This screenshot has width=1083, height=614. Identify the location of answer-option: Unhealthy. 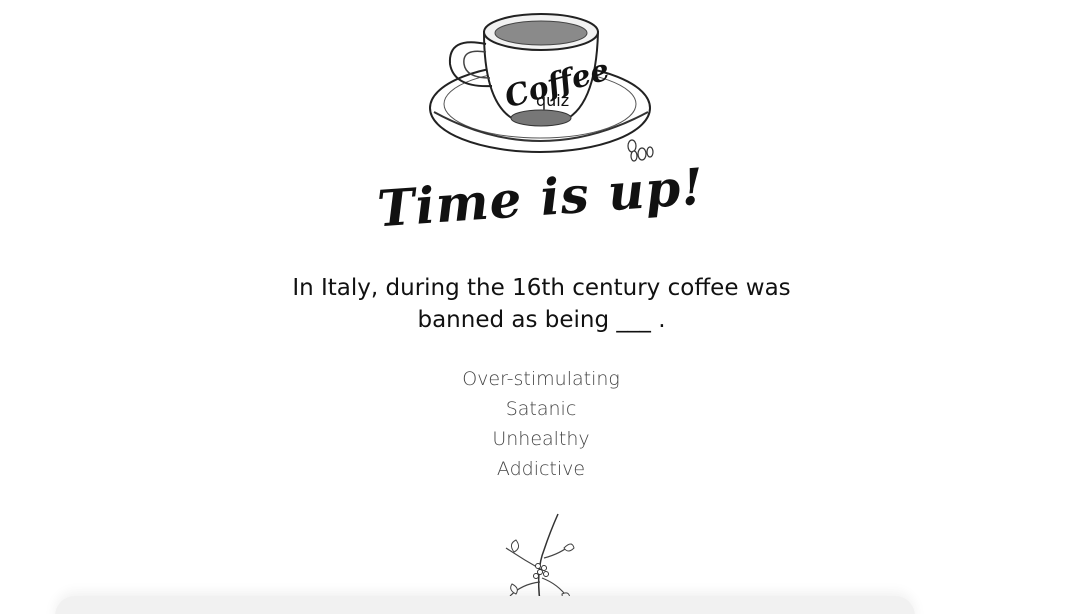
(541, 439).